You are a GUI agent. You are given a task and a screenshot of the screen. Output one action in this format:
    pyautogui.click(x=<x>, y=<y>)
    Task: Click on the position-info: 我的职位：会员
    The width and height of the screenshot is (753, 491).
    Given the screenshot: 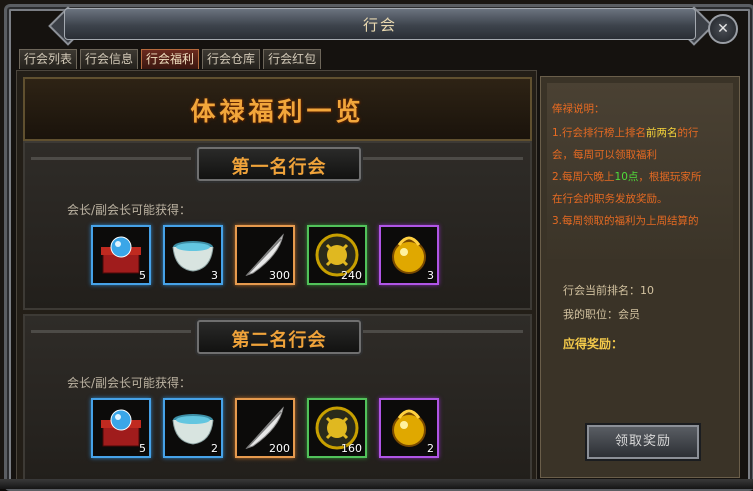 What is the action you would take?
    pyautogui.click(x=601, y=314)
    